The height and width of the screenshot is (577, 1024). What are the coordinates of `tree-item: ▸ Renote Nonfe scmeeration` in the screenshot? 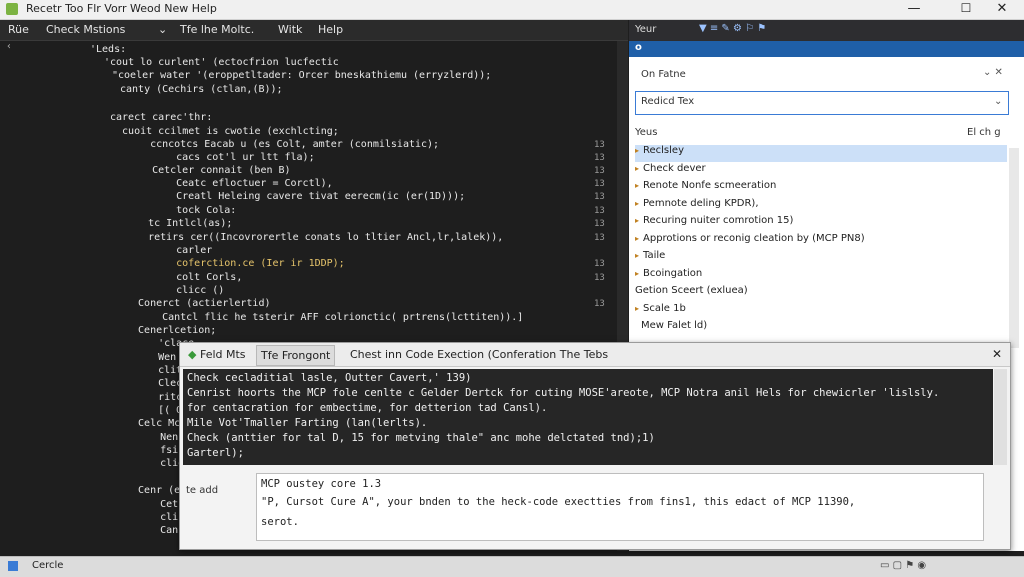 It's located at (821, 188).